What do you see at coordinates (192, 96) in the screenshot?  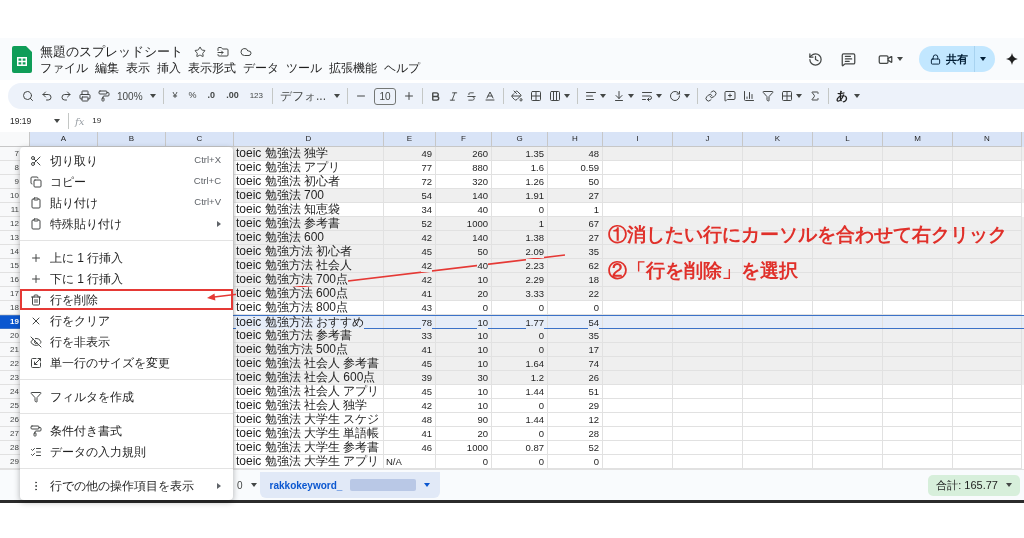 I see `percent-format-button: %` at bounding box center [192, 96].